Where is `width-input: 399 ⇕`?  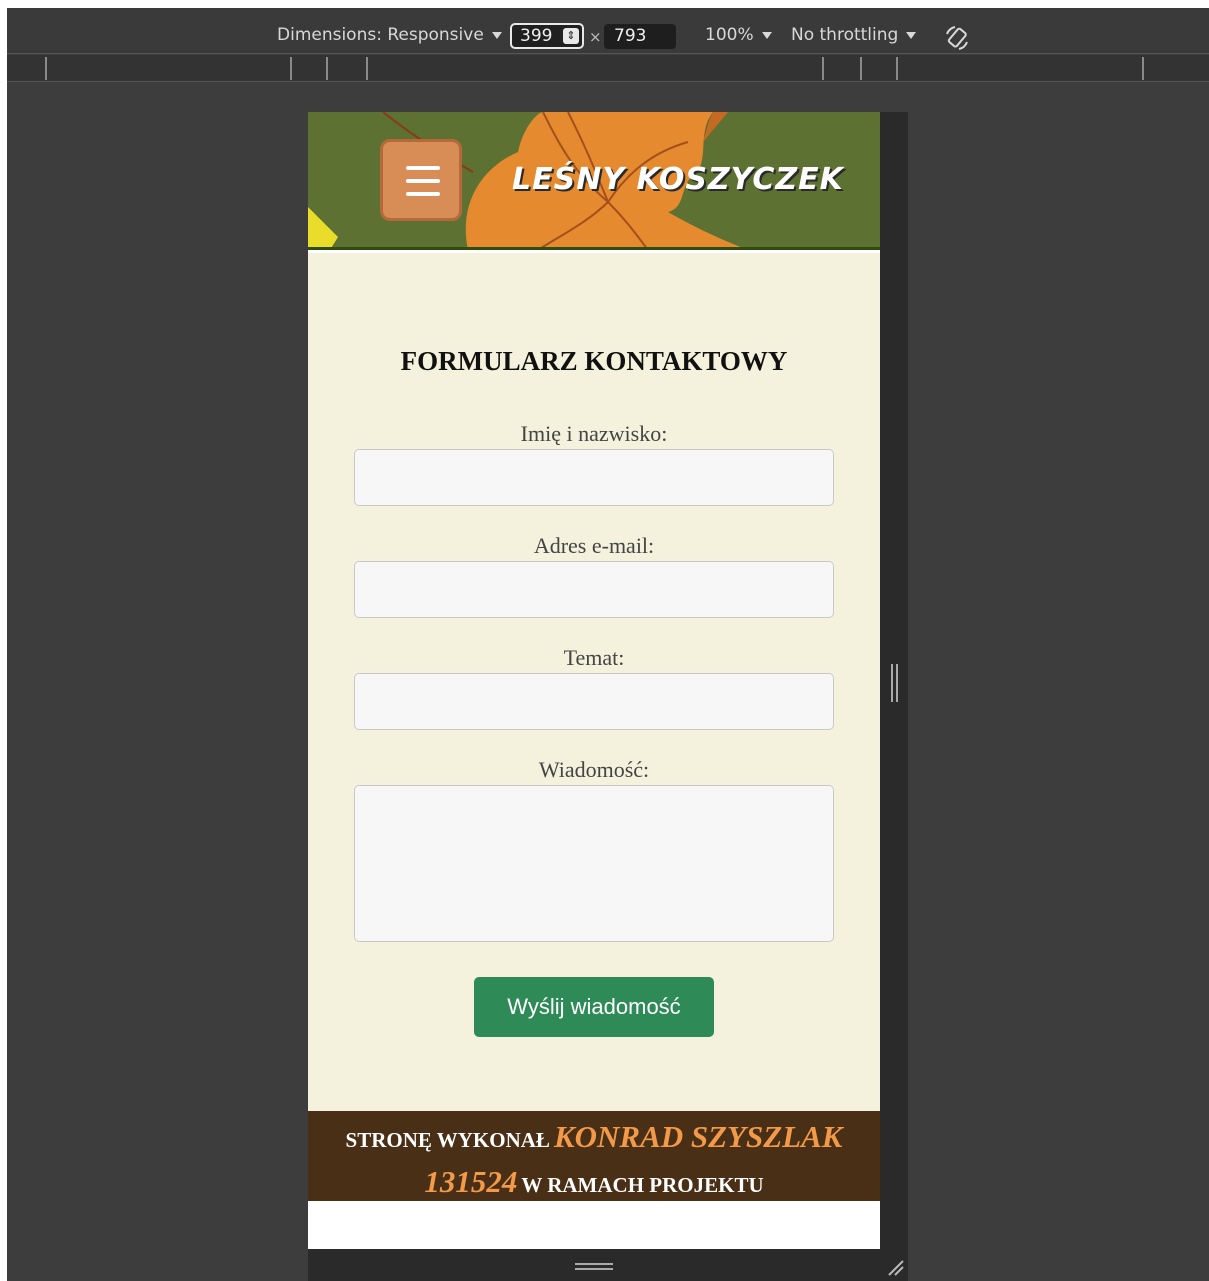
width-input: 399 ⇕ is located at coordinates (547, 36).